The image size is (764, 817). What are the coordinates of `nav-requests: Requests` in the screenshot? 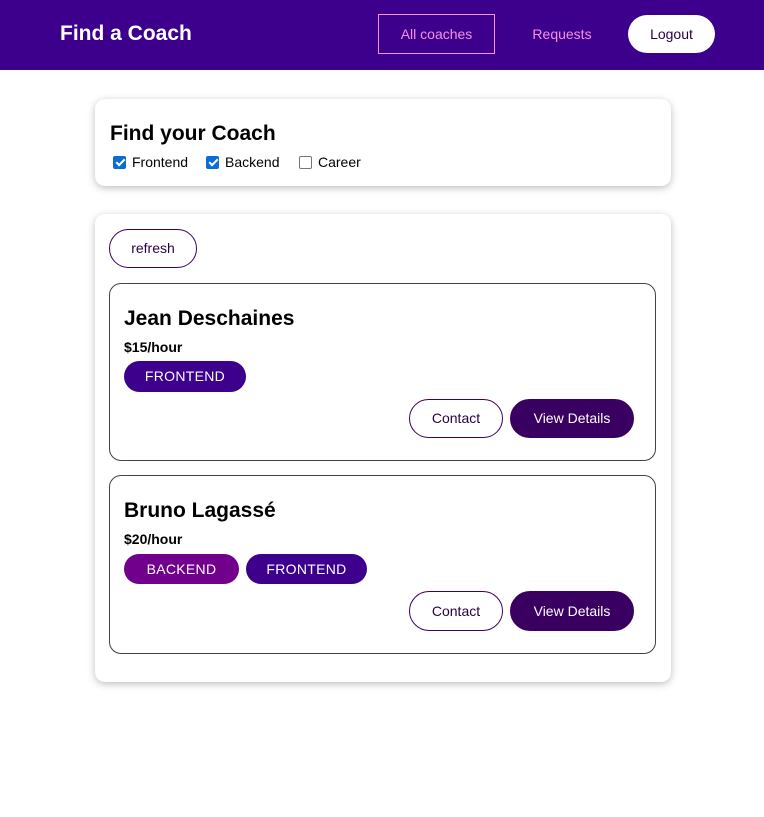 It's located at (562, 34).